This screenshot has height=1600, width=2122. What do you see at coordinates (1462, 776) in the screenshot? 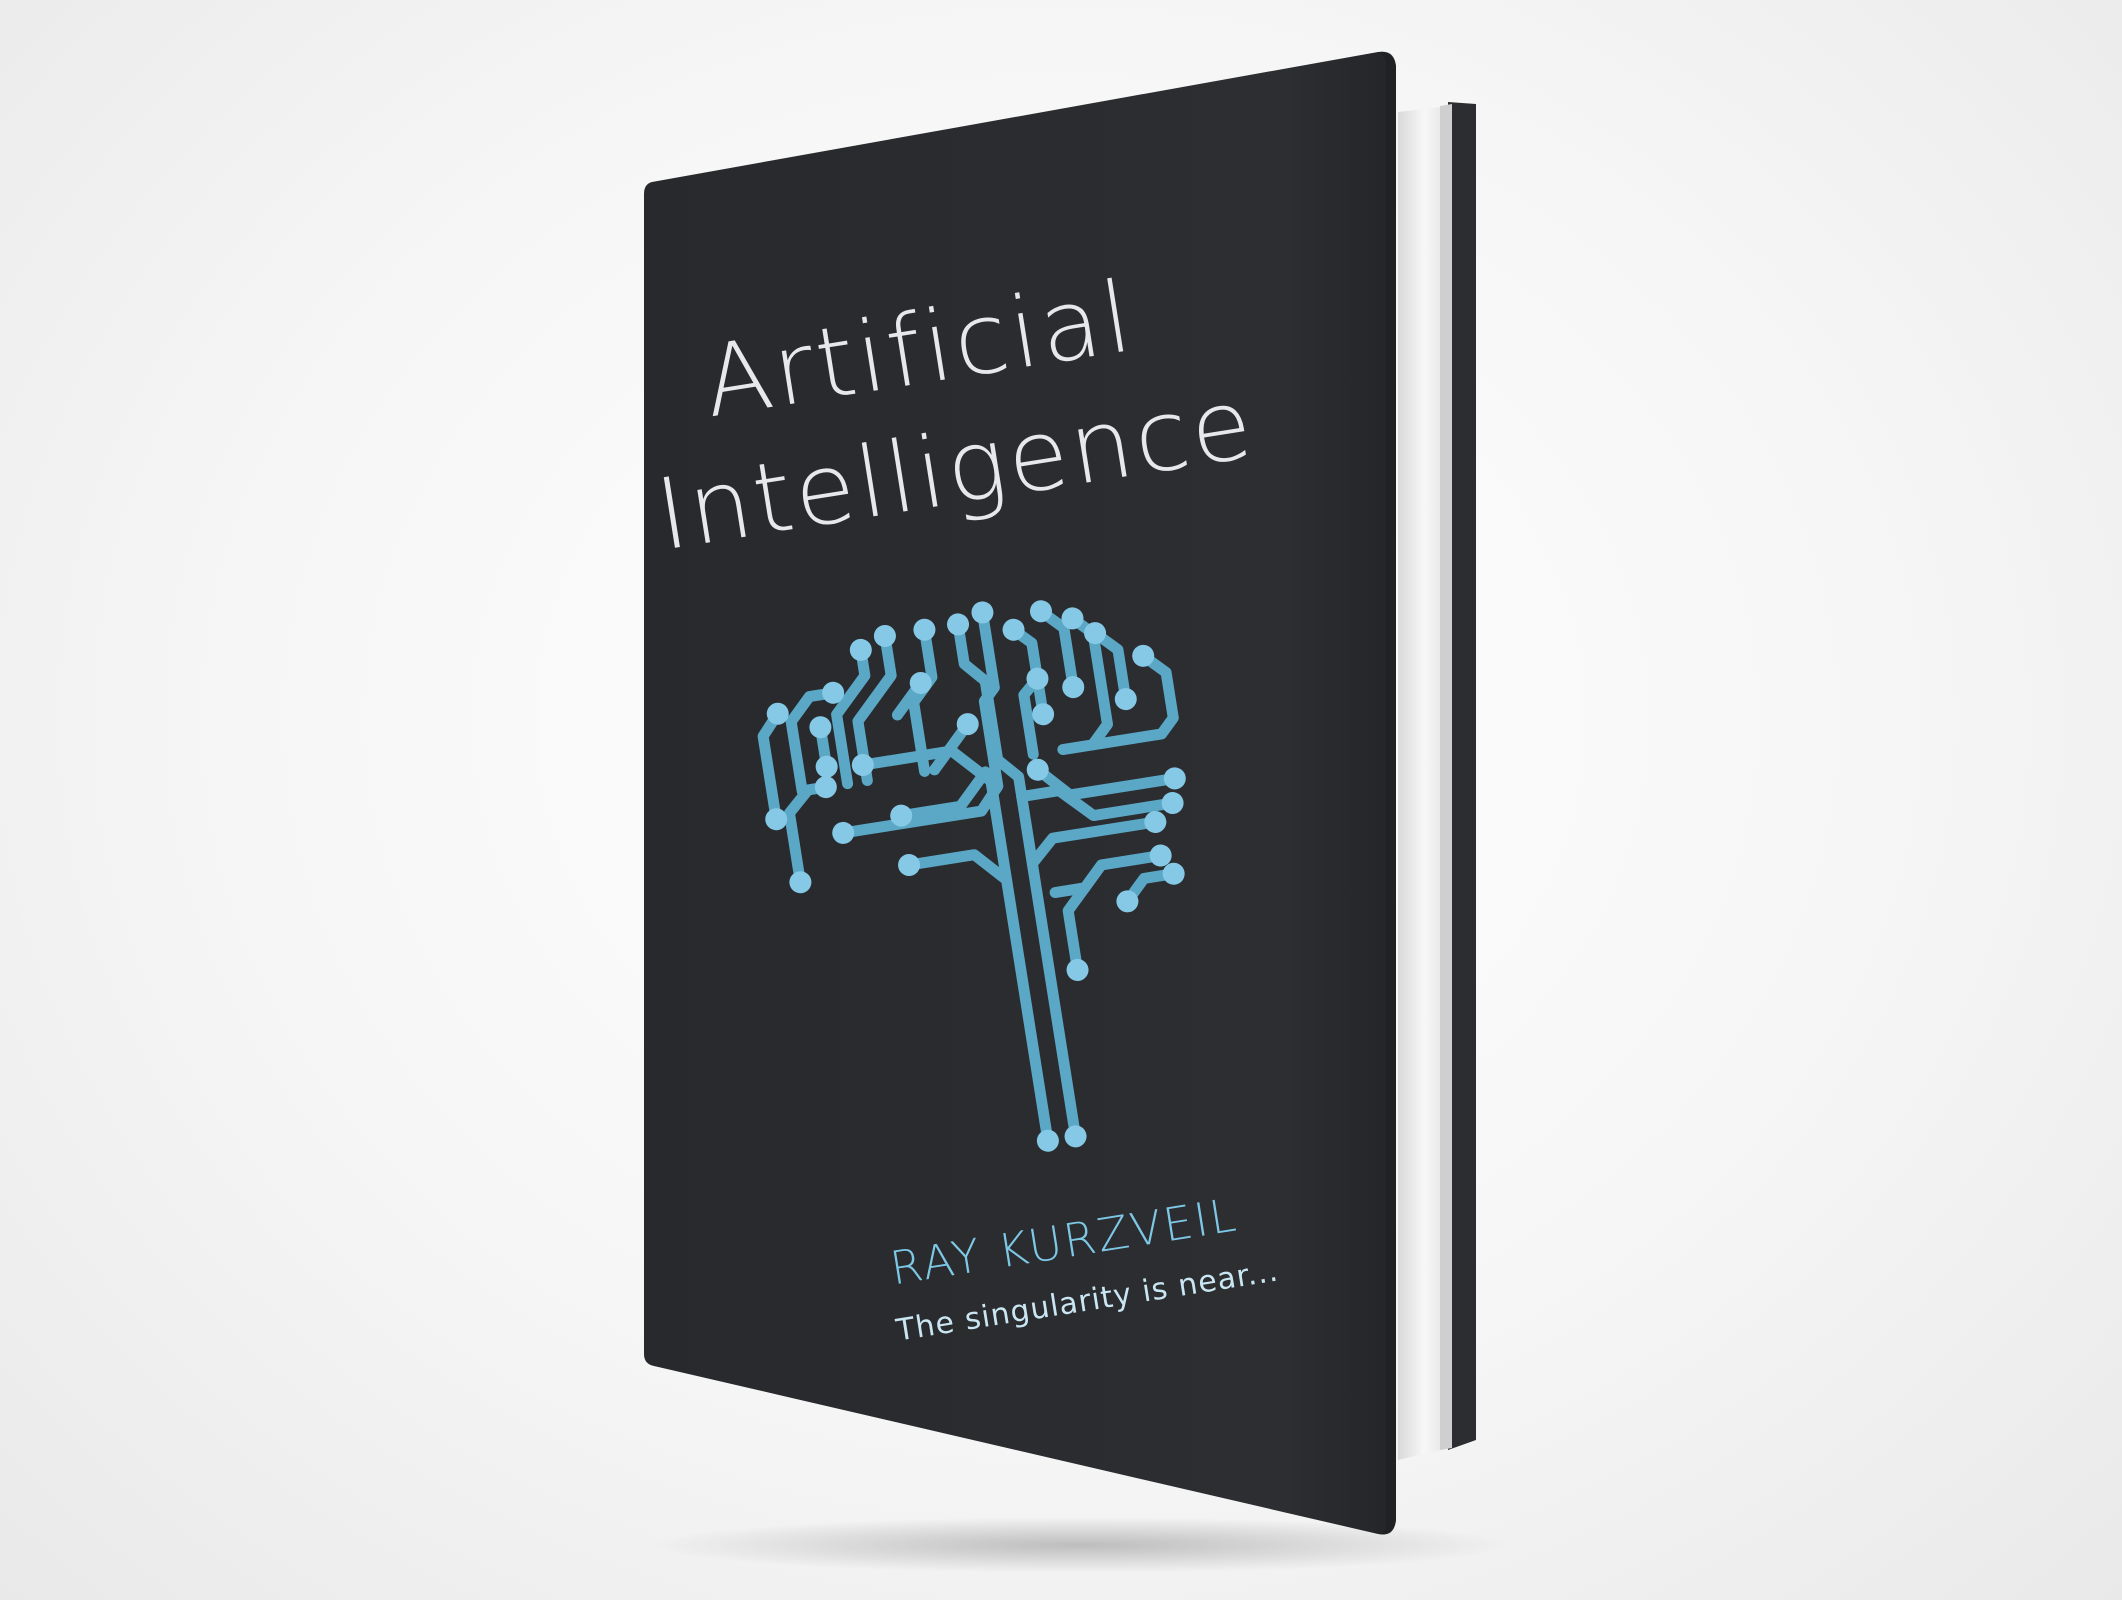
I see `book-back-cover` at bounding box center [1462, 776].